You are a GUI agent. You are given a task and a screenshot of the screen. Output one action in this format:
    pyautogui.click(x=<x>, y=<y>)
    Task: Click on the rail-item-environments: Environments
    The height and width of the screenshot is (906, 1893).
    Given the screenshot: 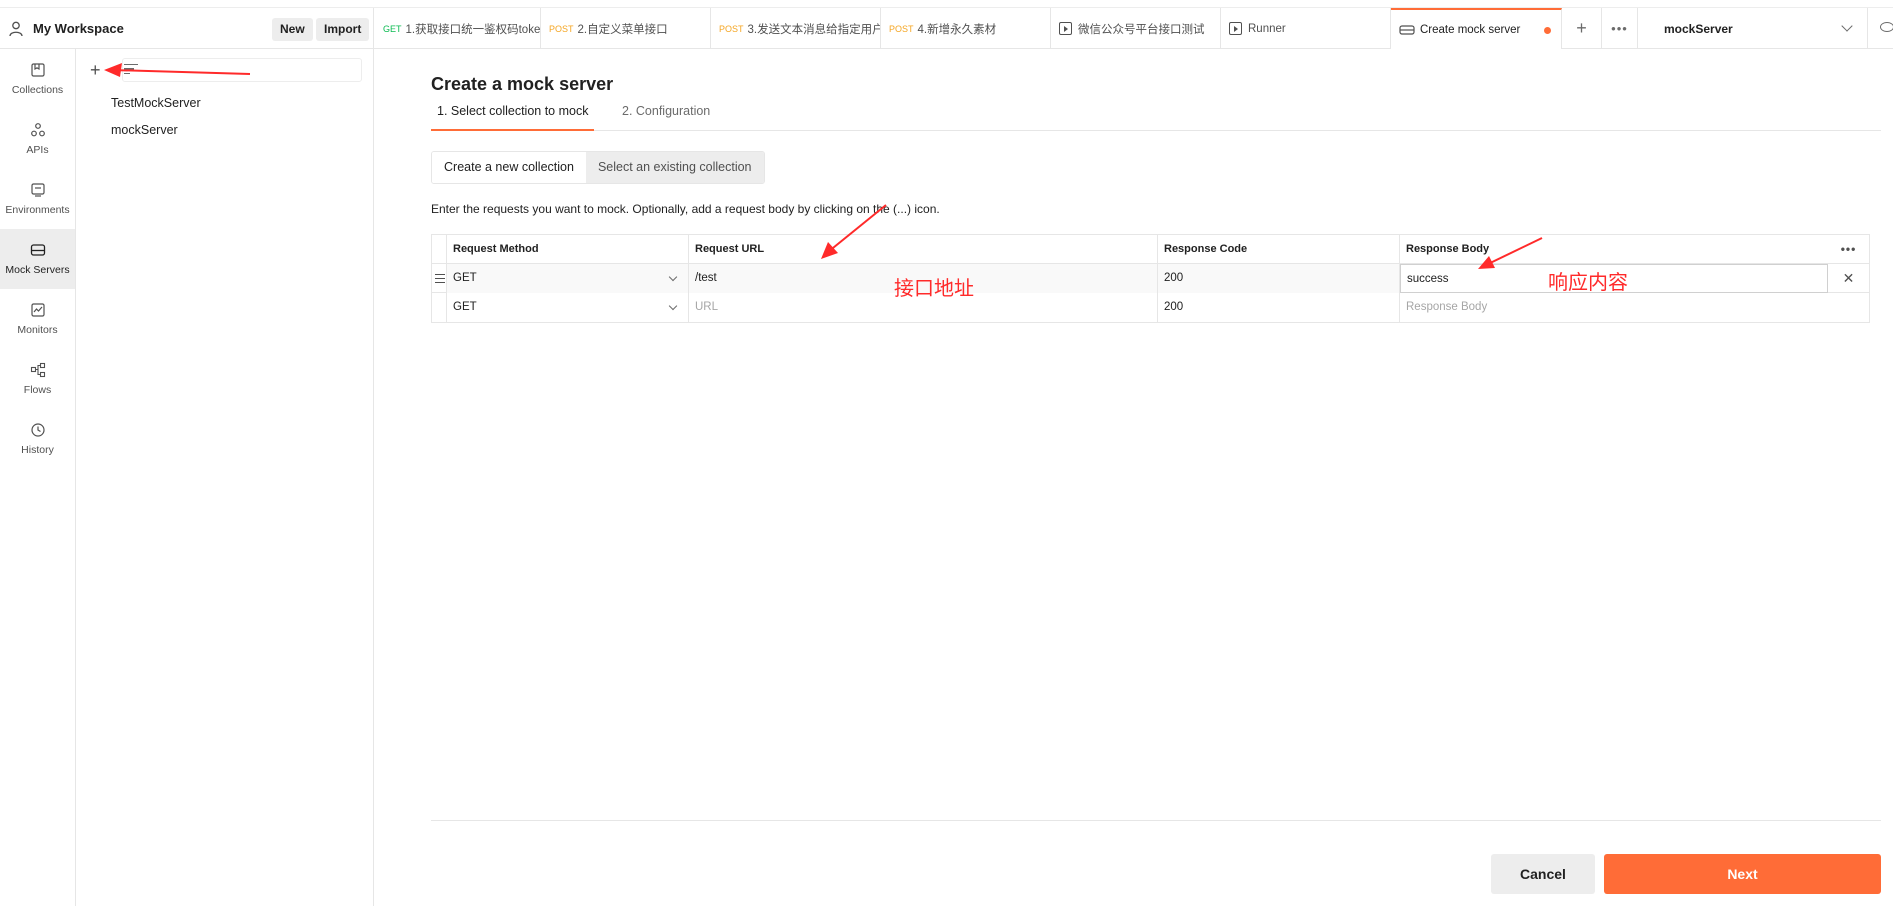 What is the action you would take?
    pyautogui.click(x=37, y=199)
    